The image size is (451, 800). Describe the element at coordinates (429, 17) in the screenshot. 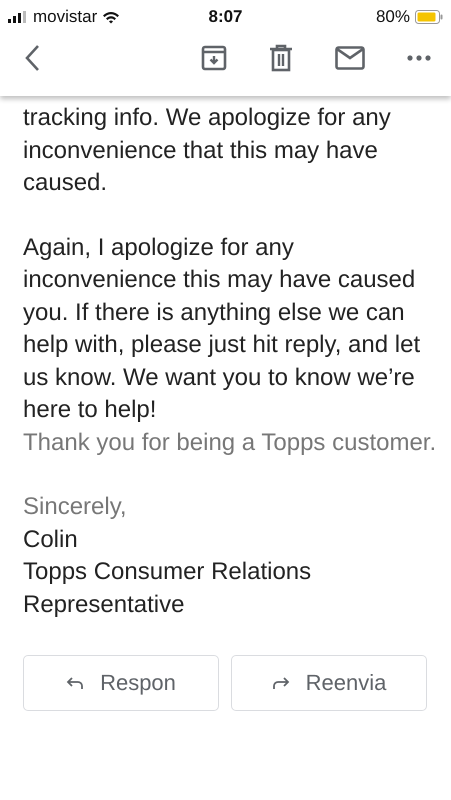

I see `battery-icon` at that location.